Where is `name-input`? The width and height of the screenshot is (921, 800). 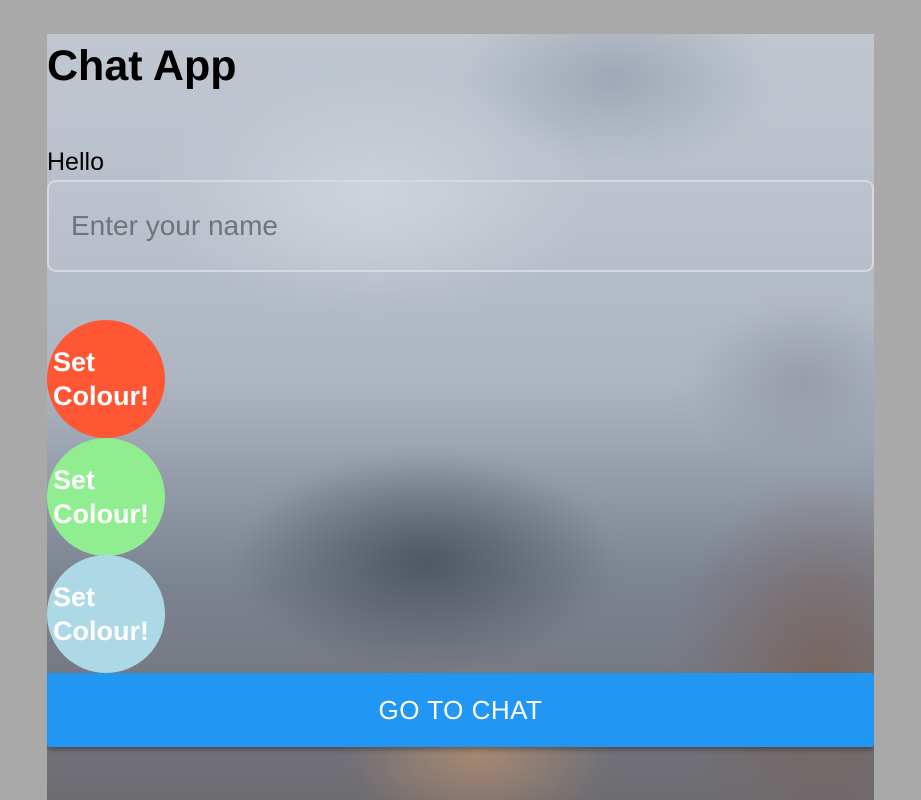
name-input is located at coordinates (460, 226).